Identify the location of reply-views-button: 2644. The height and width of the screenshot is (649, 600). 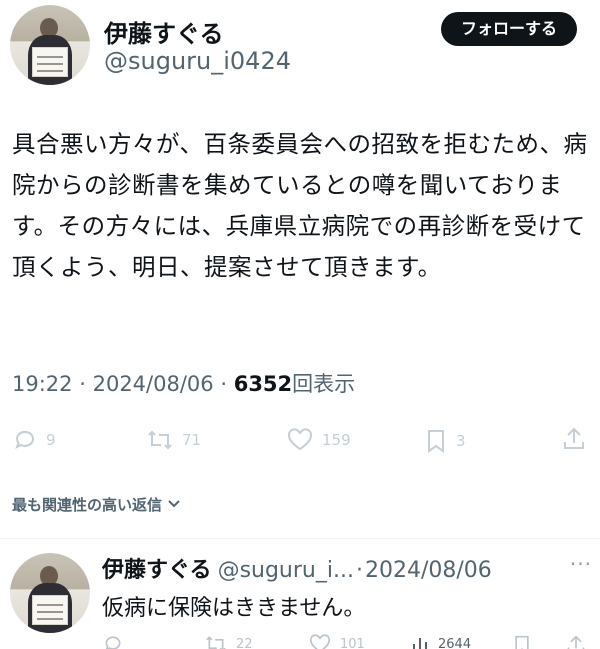
(440, 641).